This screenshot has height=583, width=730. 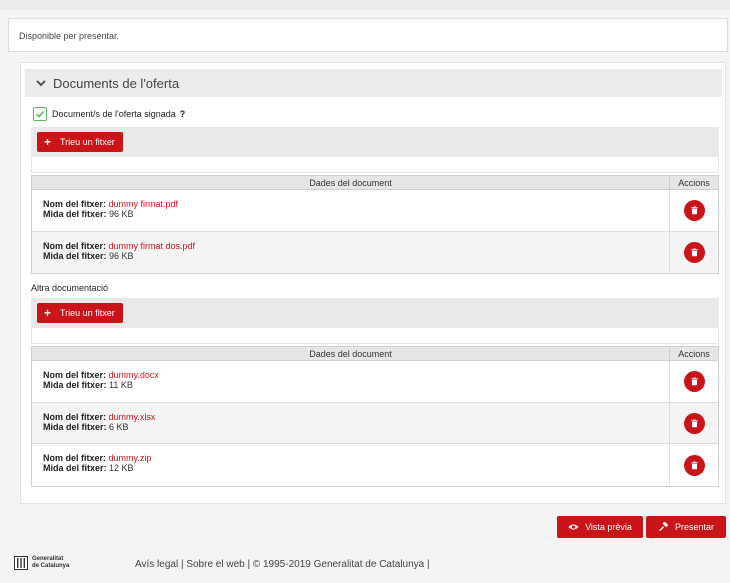 I want to click on section-header: Documents de l'oferta, so click(x=373, y=83).